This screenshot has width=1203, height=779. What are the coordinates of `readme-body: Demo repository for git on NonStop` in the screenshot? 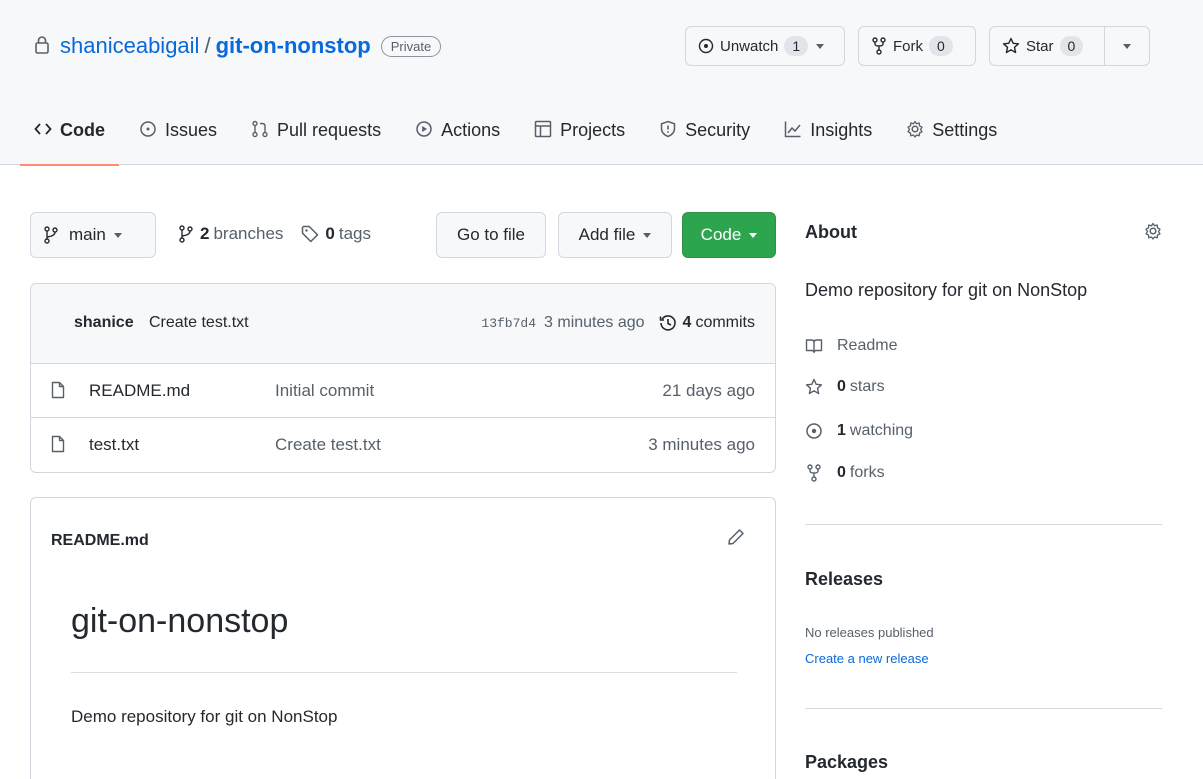 It's located at (204, 716).